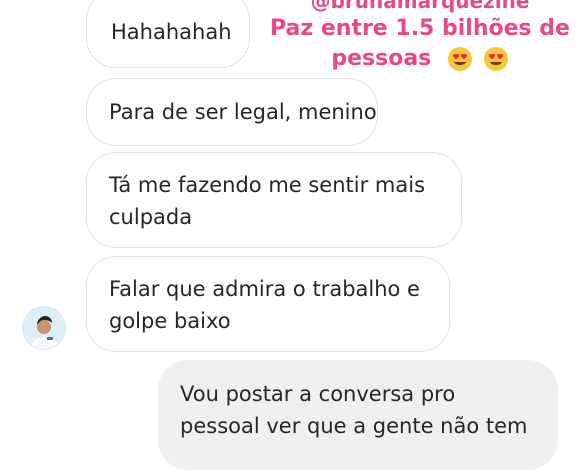 The height and width of the screenshot is (470, 578). What do you see at coordinates (264, 289) in the screenshot?
I see `message-text-line-1: Falar que admira o trabalho e` at bounding box center [264, 289].